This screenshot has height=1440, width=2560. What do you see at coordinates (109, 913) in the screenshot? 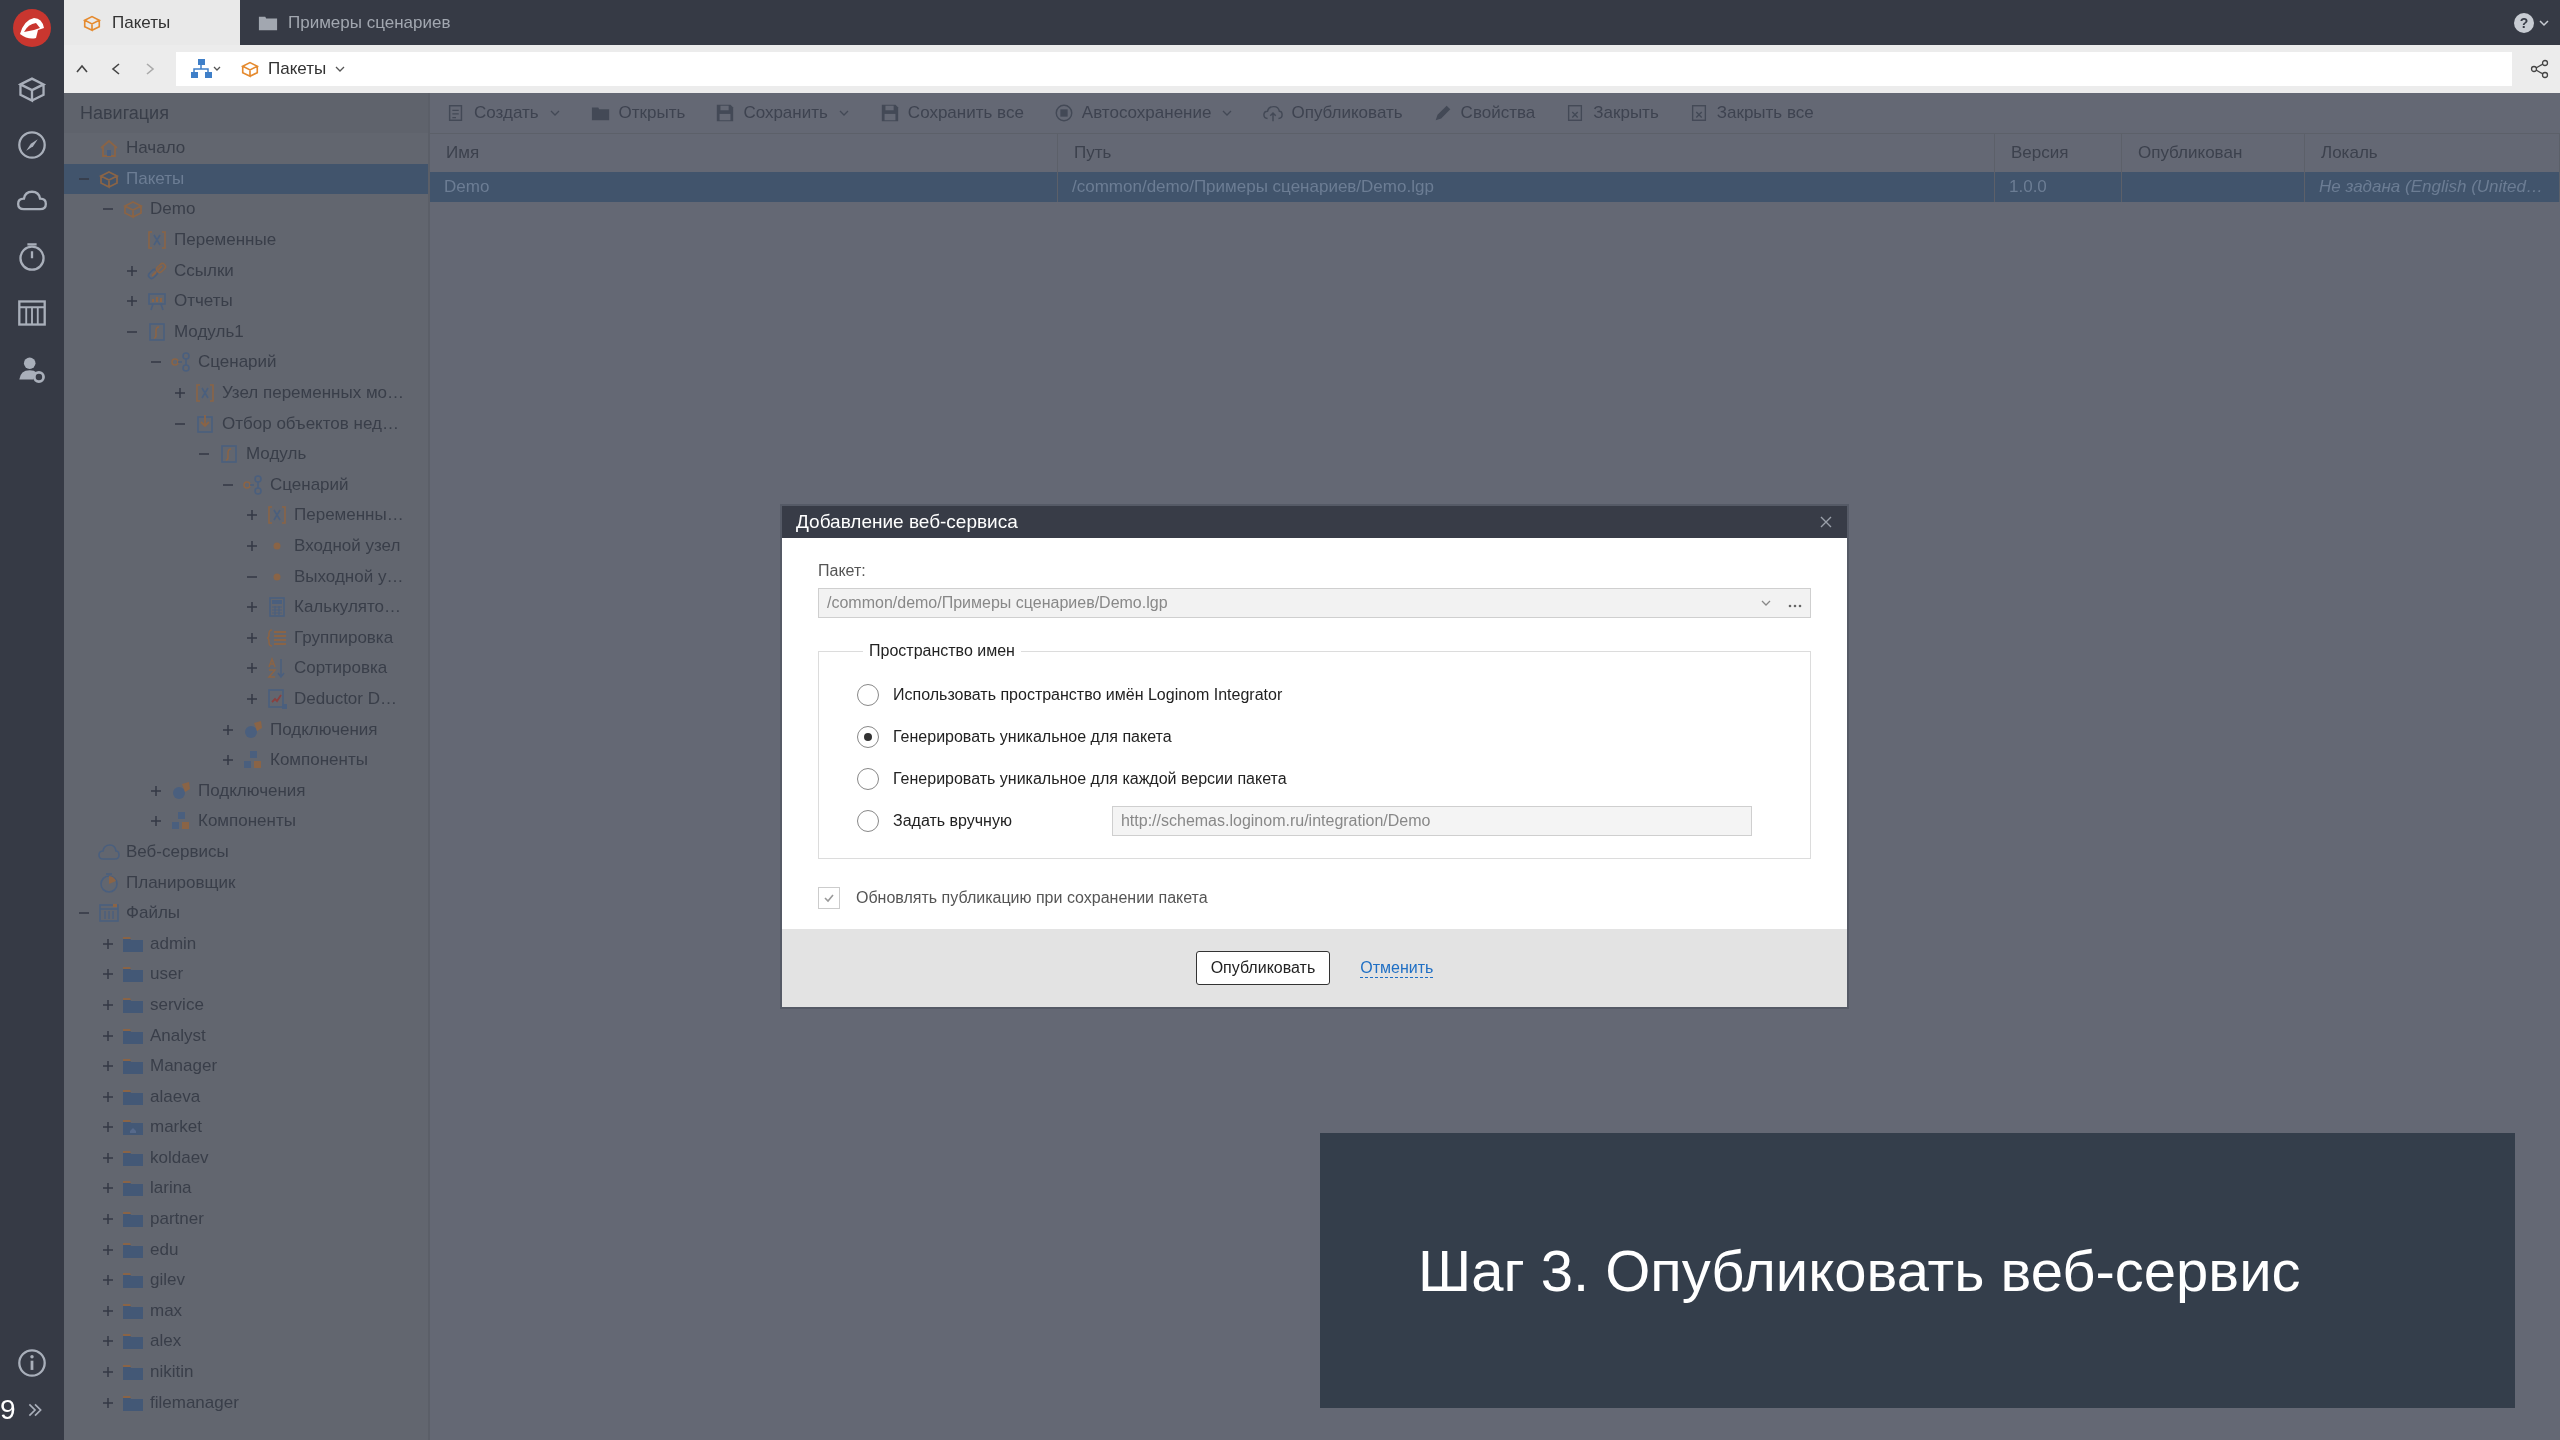
I see `cabinet-icon` at bounding box center [109, 913].